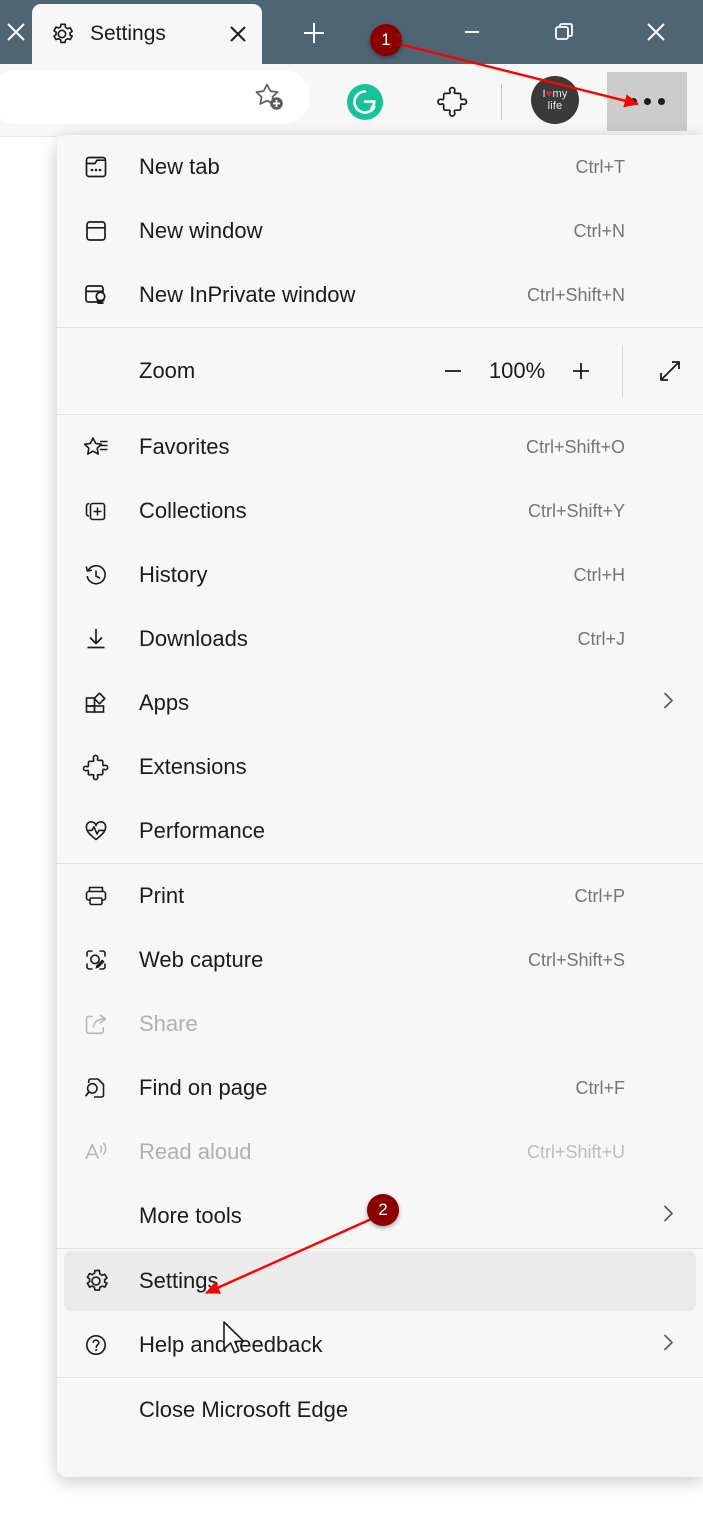 This screenshot has width=703, height=1538. Describe the element at coordinates (195, 1151) in the screenshot. I see `menu-item-label: Read aloud` at that location.